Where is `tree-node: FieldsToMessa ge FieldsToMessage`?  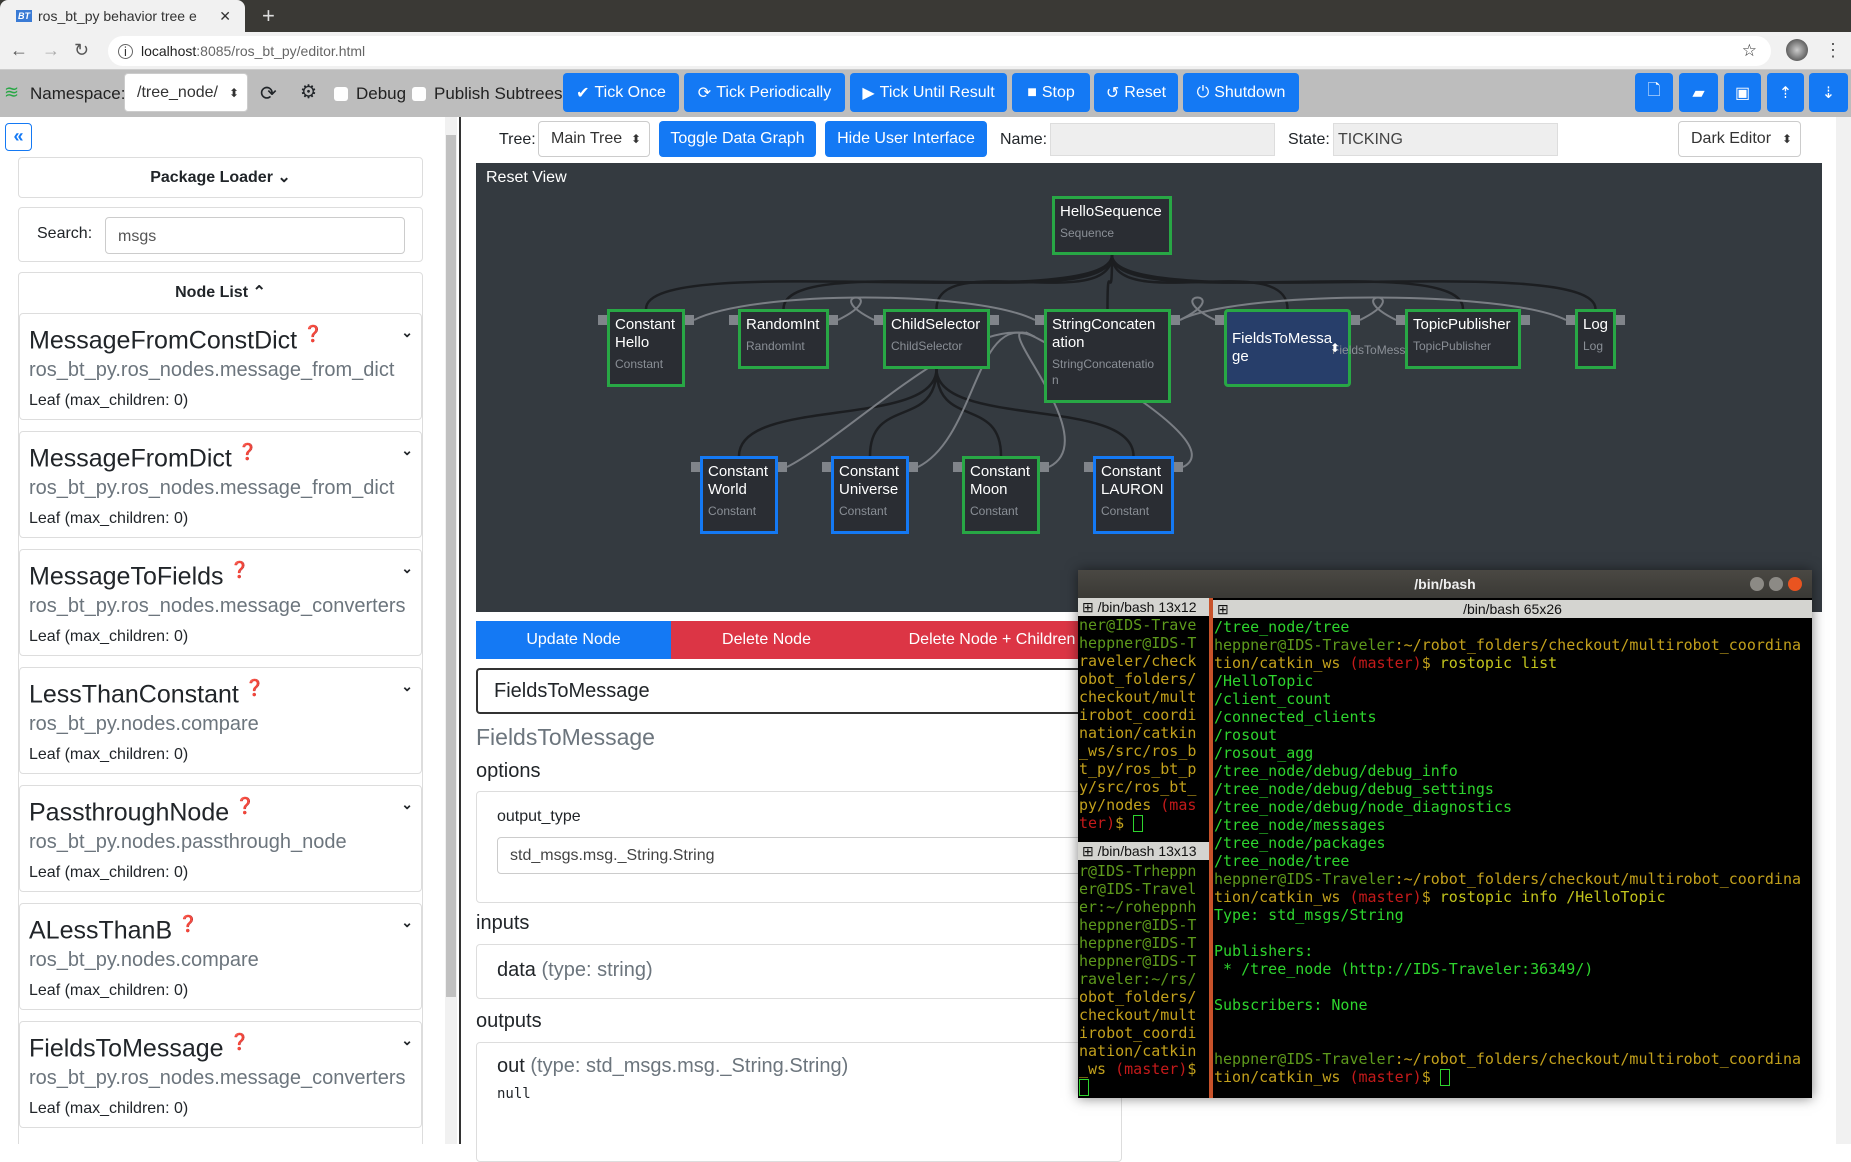
tree-node: FieldsToMessa ge FieldsToMessage is located at coordinates (1324, 348).